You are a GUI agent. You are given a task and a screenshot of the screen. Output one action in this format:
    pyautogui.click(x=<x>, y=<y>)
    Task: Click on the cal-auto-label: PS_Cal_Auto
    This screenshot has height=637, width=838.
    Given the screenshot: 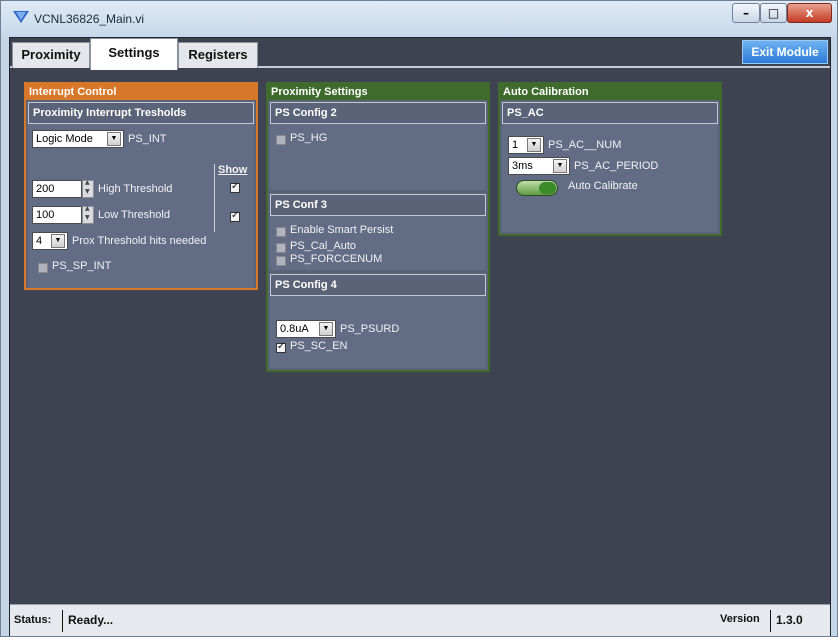 What is the action you would take?
    pyautogui.click(x=323, y=246)
    